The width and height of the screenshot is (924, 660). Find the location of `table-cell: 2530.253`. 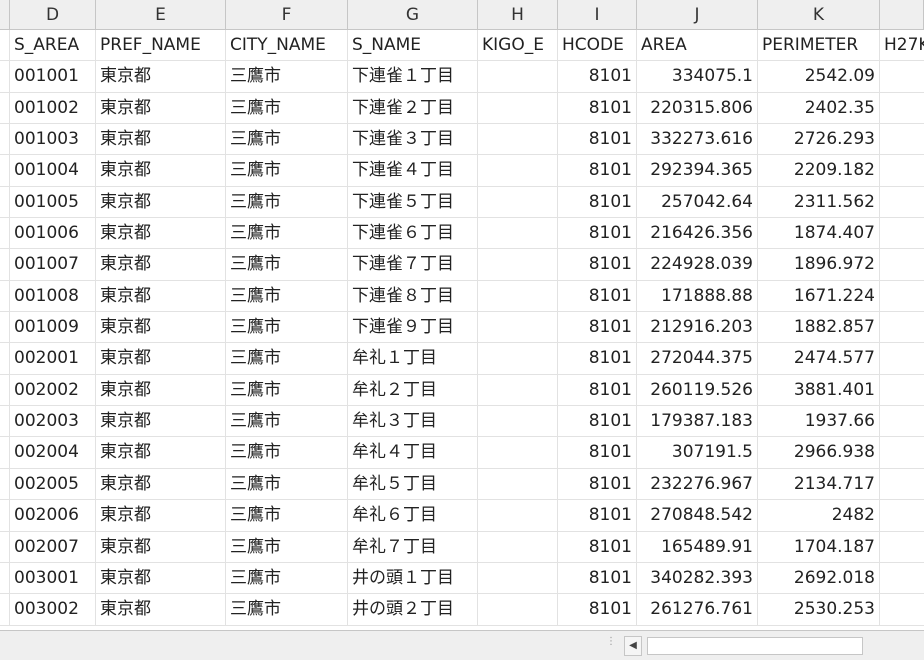

table-cell: 2530.253 is located at coordinates (819, 609).